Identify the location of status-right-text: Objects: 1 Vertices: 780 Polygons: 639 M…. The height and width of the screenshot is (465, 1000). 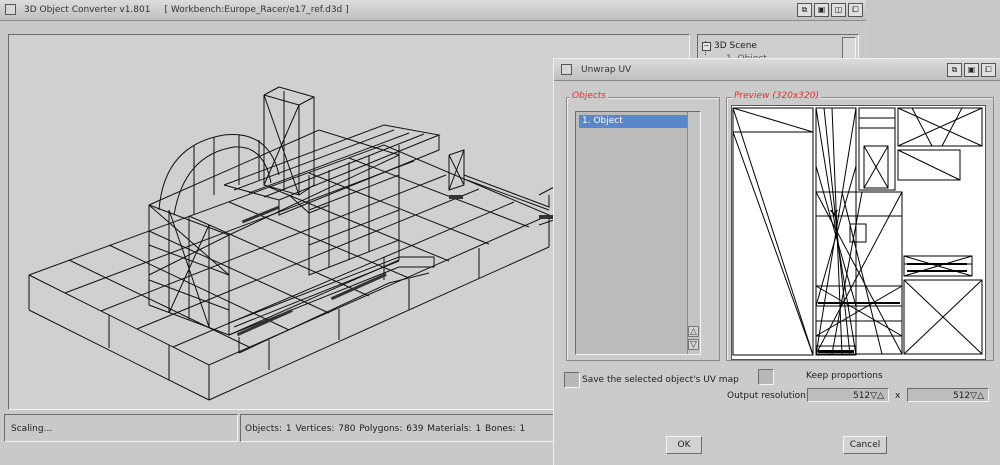
(385, 429).